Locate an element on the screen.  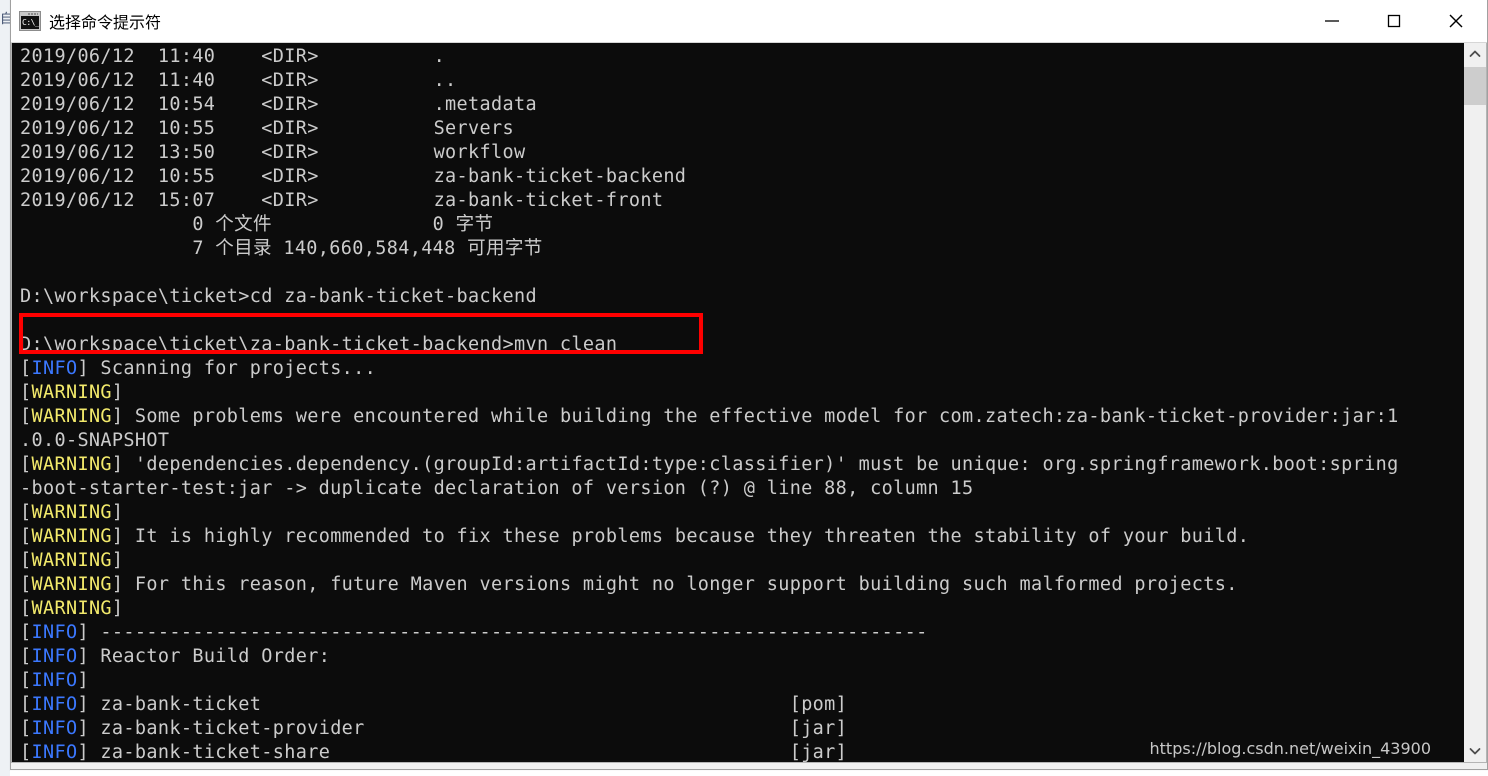
window-title: 选择命令提示符 is located at coordinates (105, 22).